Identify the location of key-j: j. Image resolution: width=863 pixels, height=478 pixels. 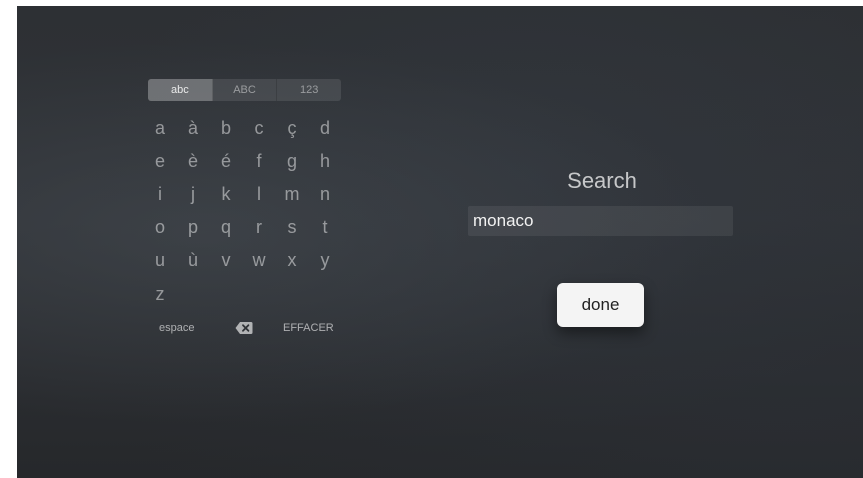
(193, 194).